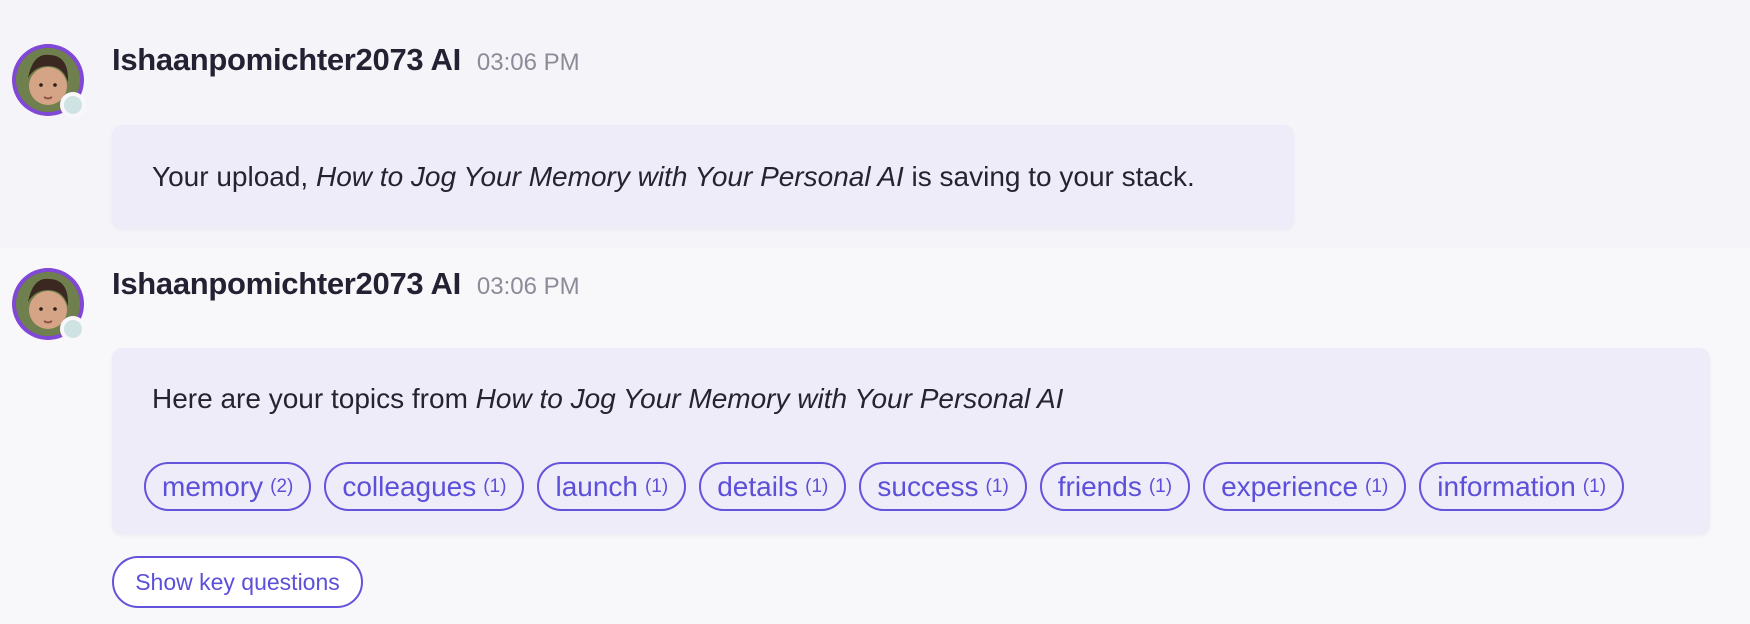 The image size is (1750, 624). What do you see at coordinates (1099, 486) in the screenshot?
I see `topic-label: friends` at bounding box center [1099, 486].